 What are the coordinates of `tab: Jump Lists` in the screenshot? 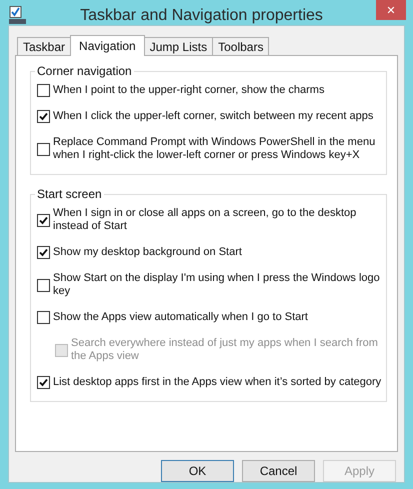 It's located at (179, 46).